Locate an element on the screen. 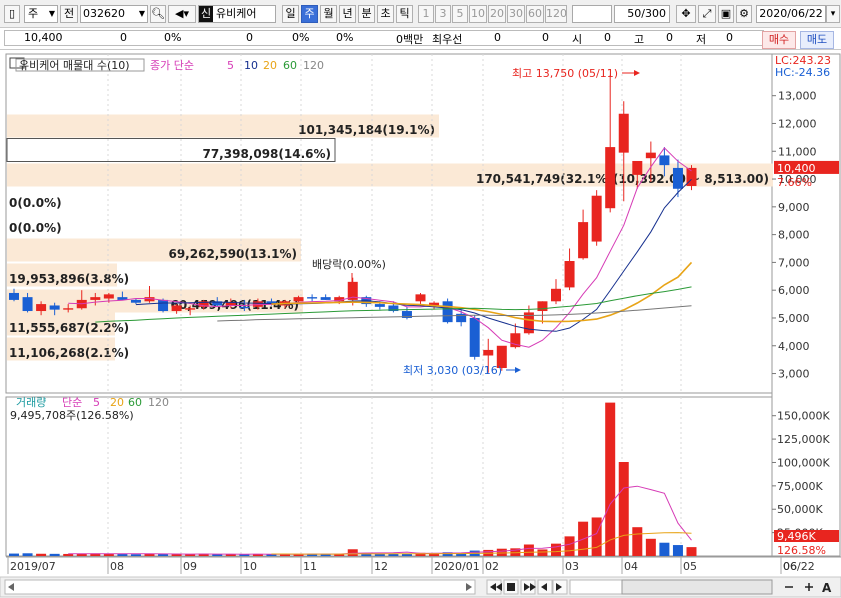  prefix-button: 전 is located at coordinates (69, 14).